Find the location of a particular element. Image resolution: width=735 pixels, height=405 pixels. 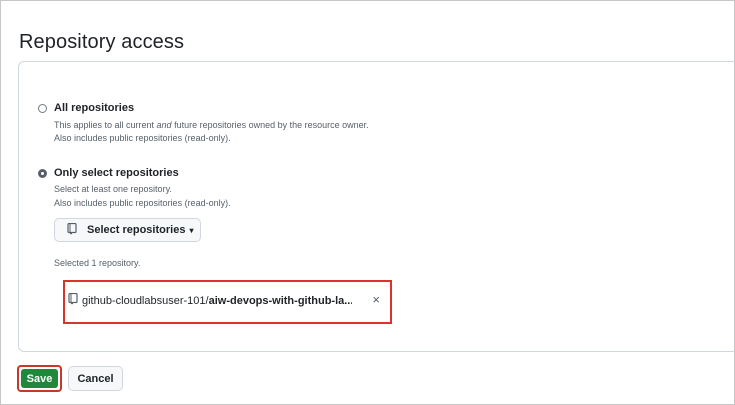

all-desc-text-a: This applies to all current is located at coordinates (105, 125).